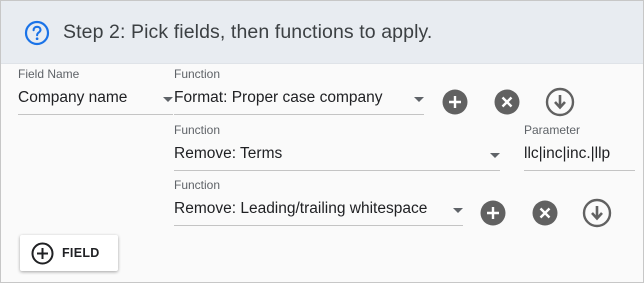 The height and width of the screenshot is (283, 644). Describe the element at coordinates (73, 97) in the screenshot. I see `field-name-value: Company name` at that location.